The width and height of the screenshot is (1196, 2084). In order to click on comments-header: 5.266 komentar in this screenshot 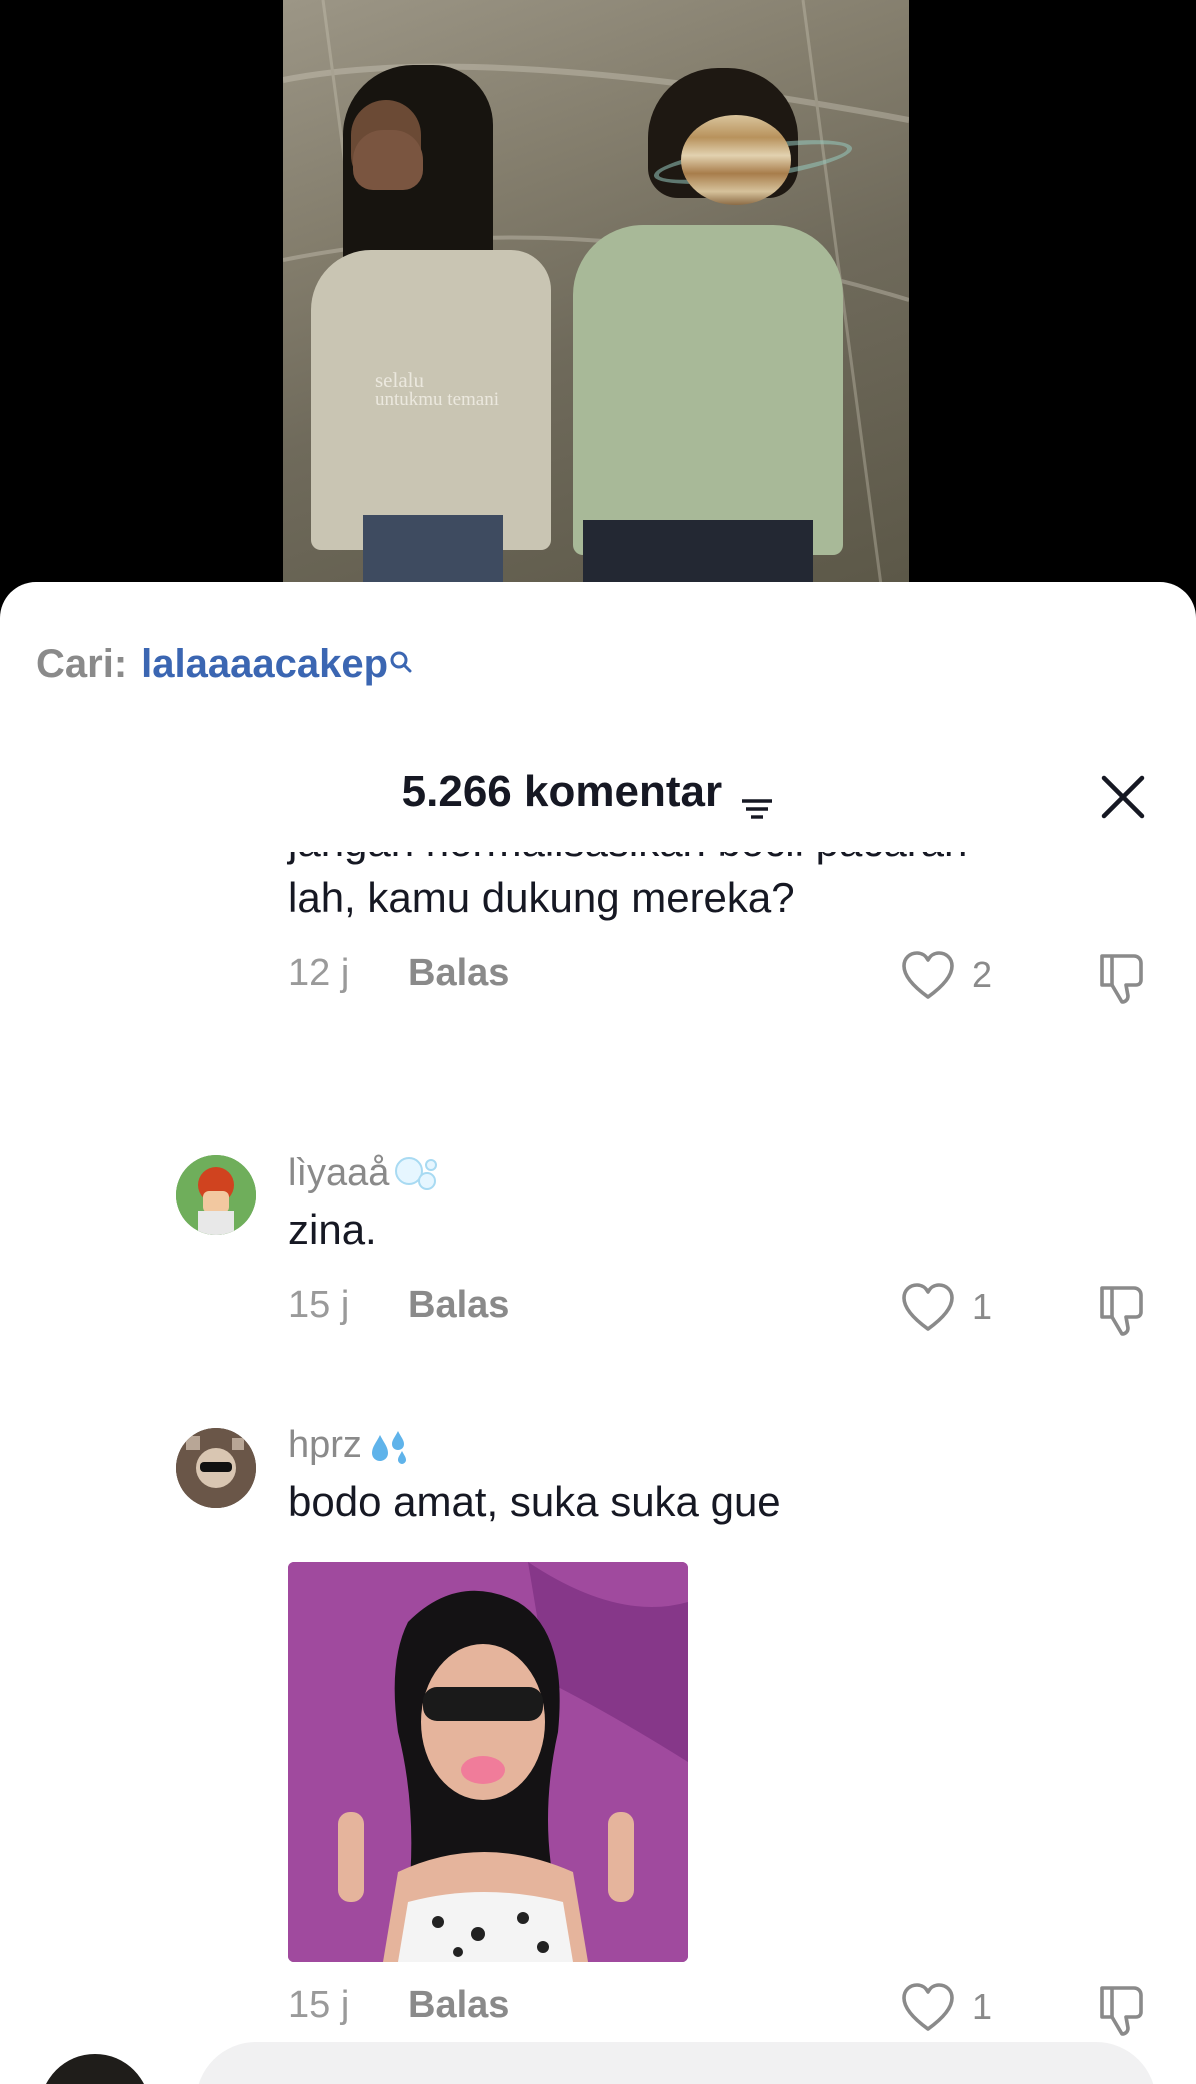, I will do `click(598, 793)`.